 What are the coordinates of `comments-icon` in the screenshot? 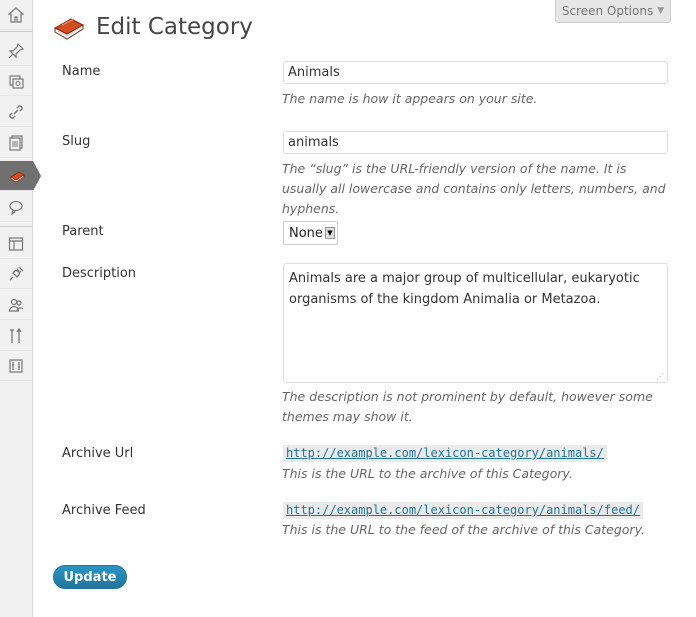 It's located at (16, 207).